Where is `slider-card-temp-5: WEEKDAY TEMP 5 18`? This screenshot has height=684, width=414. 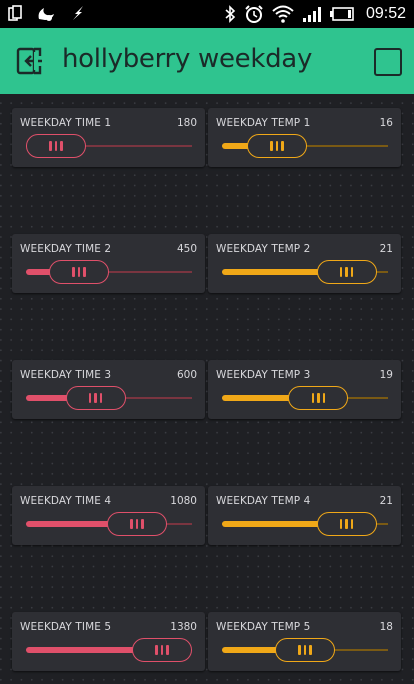 slider-card-temp-5: WEEKDAY TEMP 5 18 is located at coordinates (304, 641).